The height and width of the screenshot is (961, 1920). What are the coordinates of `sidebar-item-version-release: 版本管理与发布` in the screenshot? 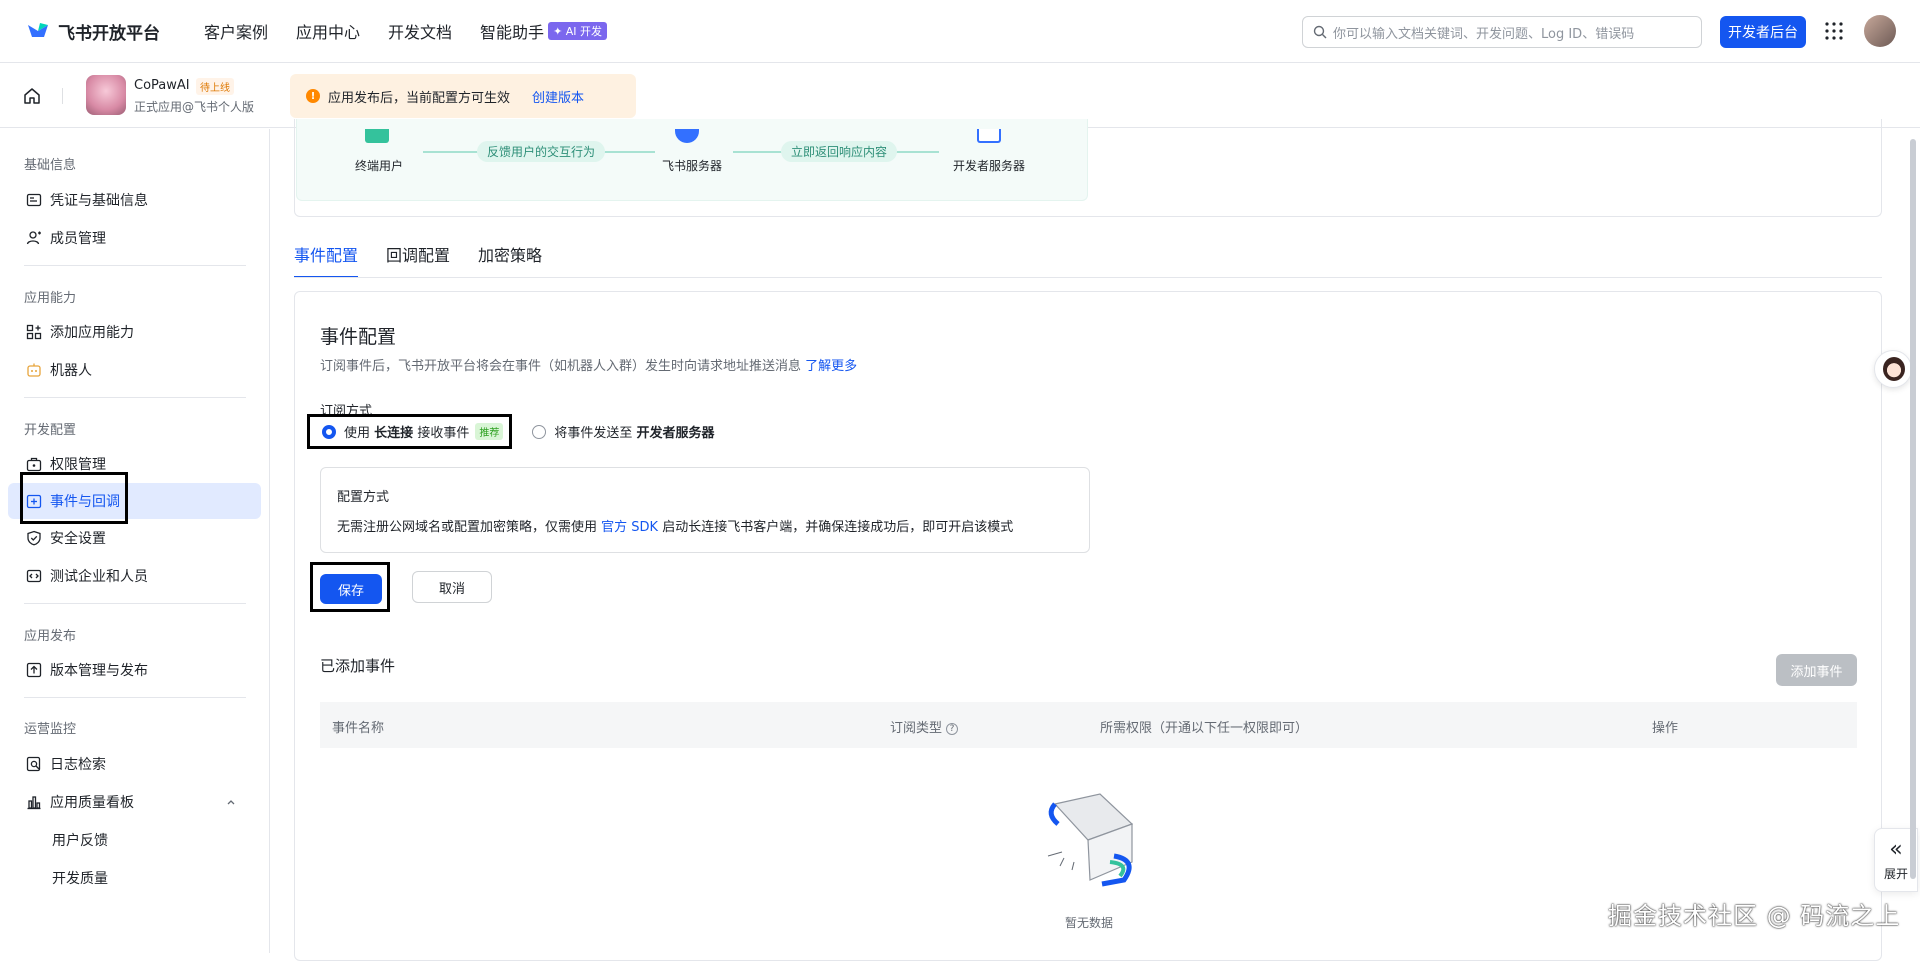 It's located at (134, 670).